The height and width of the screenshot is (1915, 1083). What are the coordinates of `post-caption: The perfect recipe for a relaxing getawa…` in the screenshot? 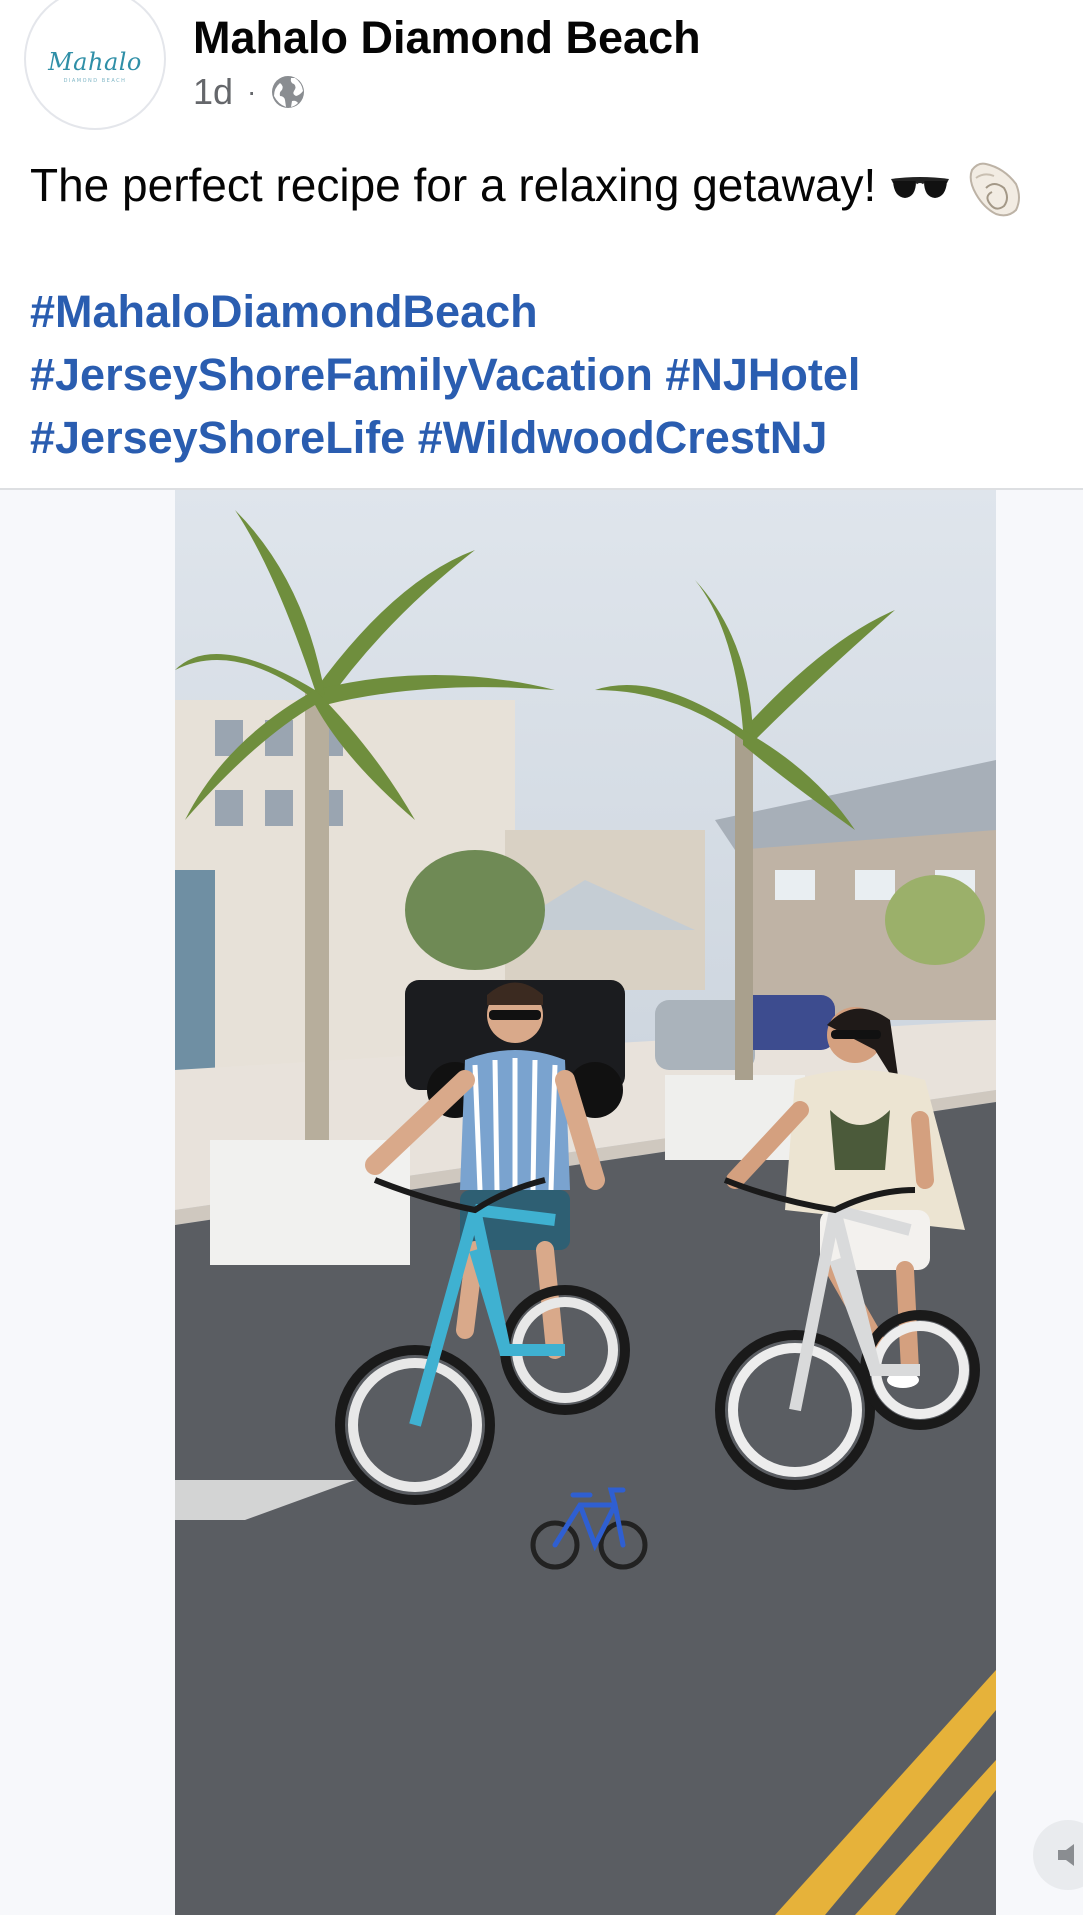 It's located at (453, 185).